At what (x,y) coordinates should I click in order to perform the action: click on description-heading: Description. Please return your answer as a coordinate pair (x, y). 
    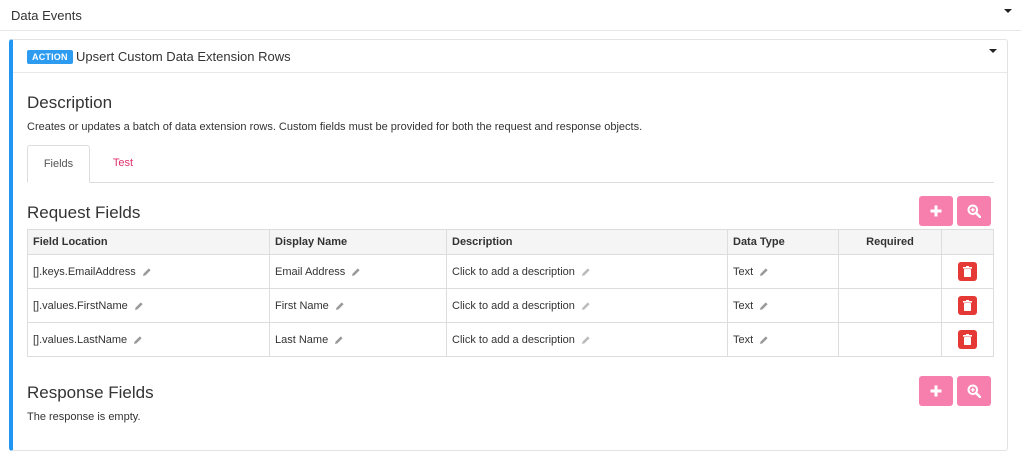
    Looking at the image, I should click on (70, 102).